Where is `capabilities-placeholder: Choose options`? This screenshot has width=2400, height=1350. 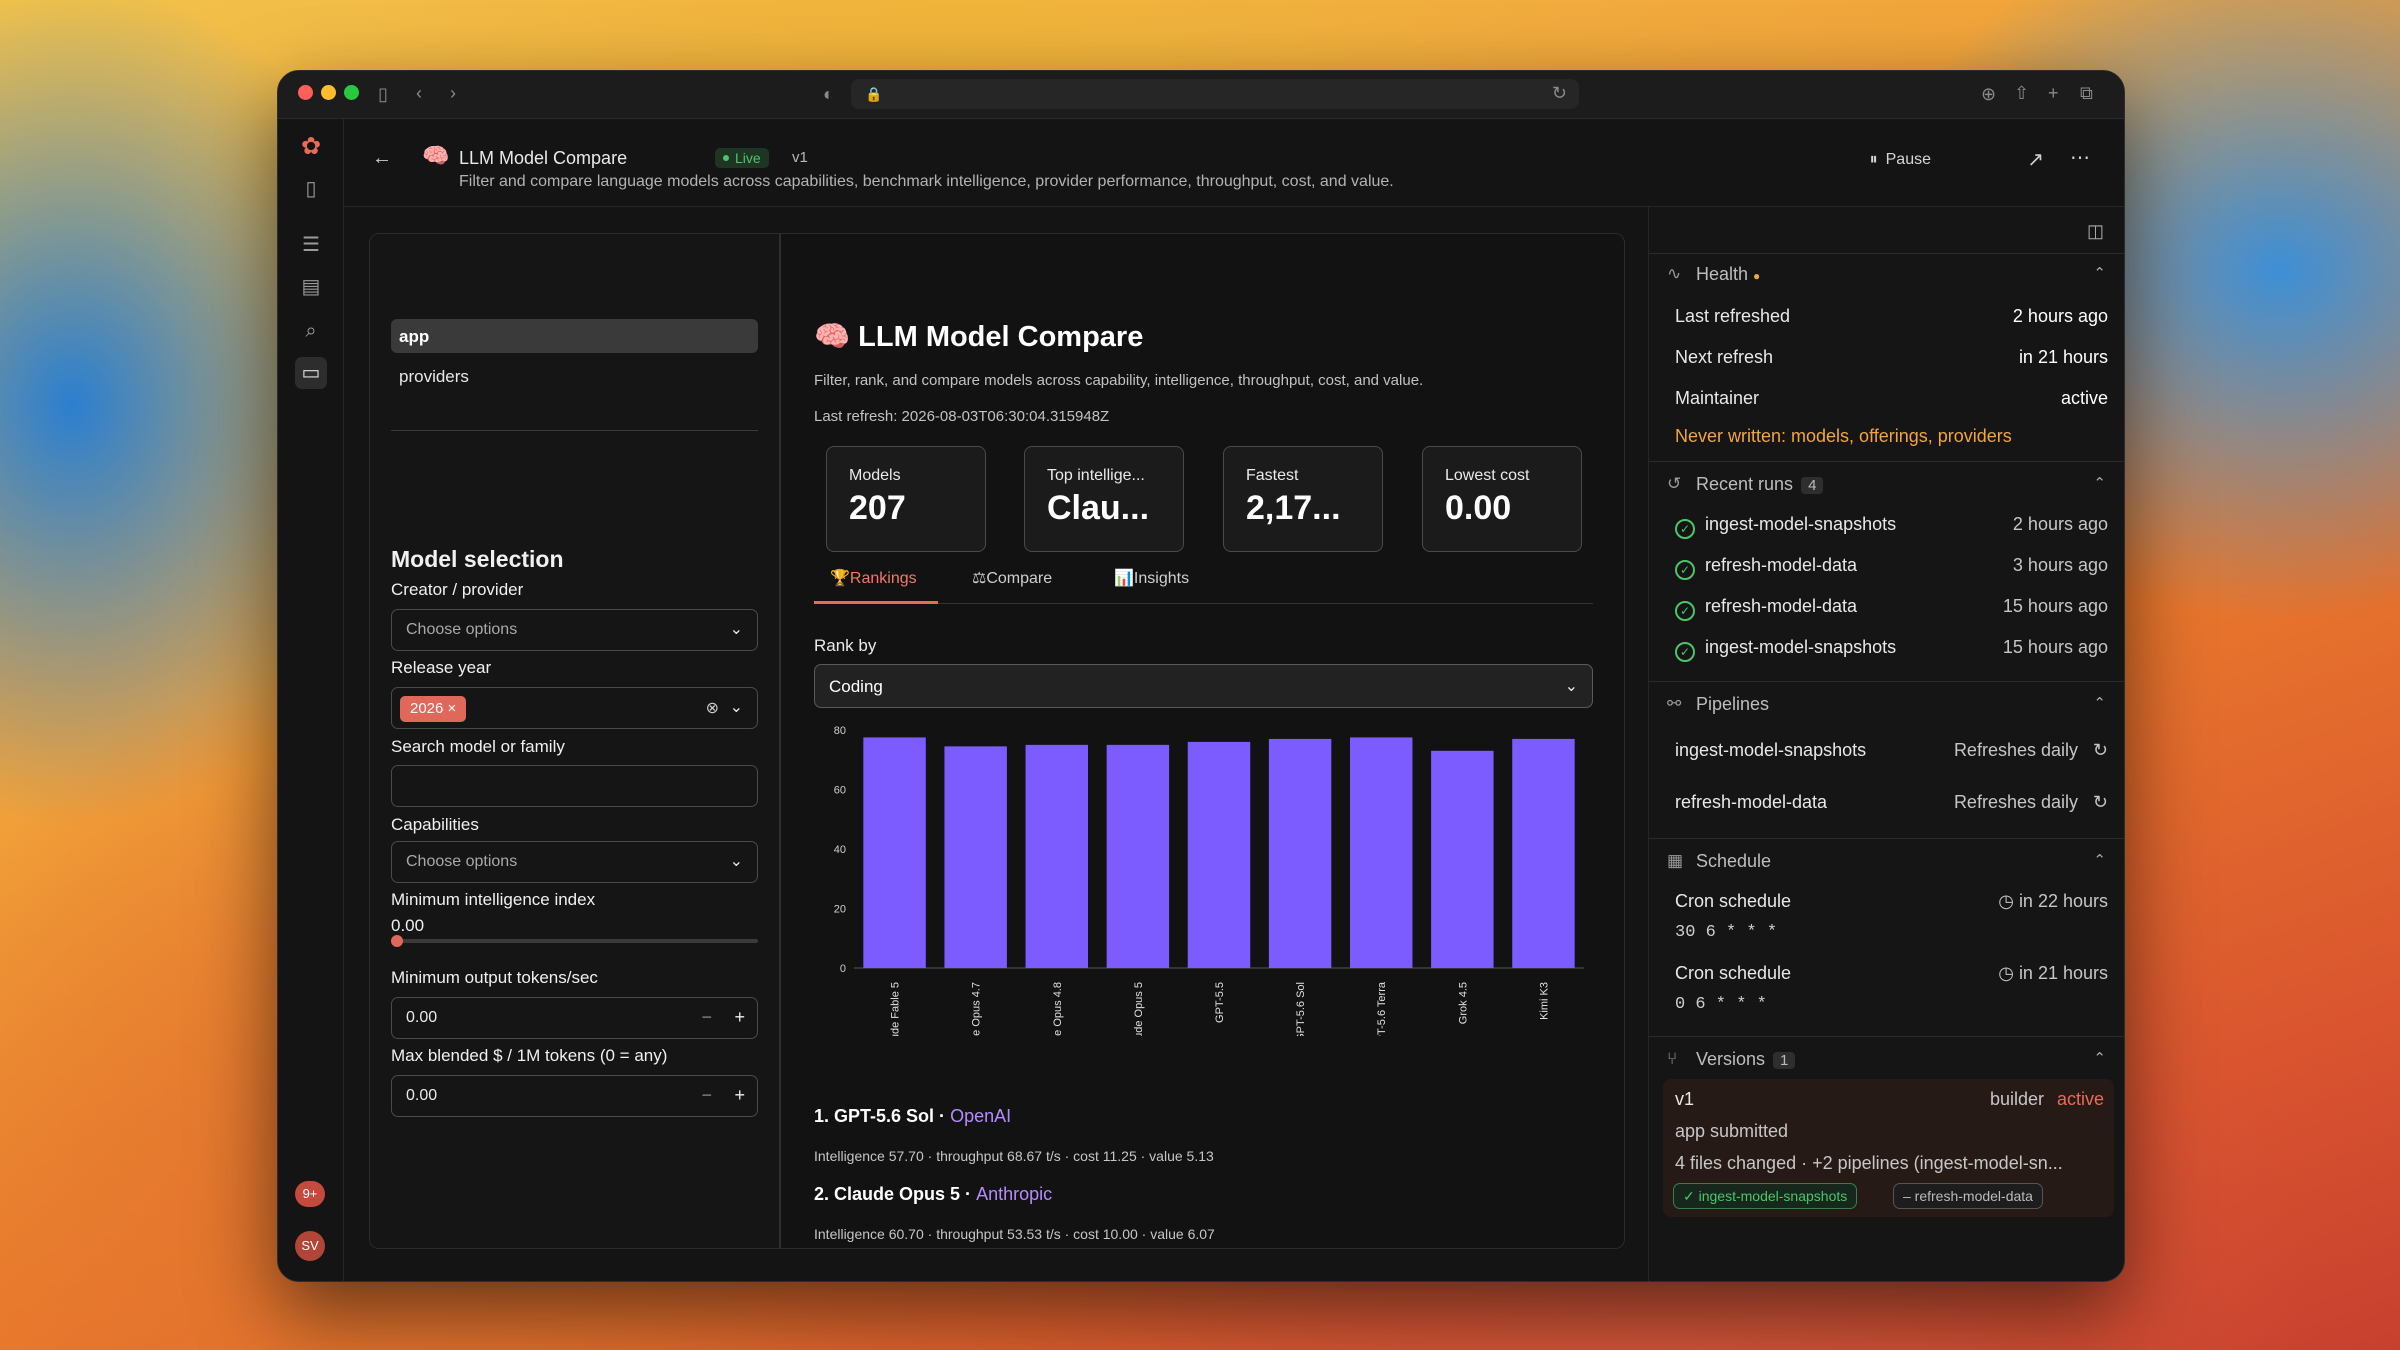 capabilities-placeholder: Choose options is located at coordinates (462, 861).